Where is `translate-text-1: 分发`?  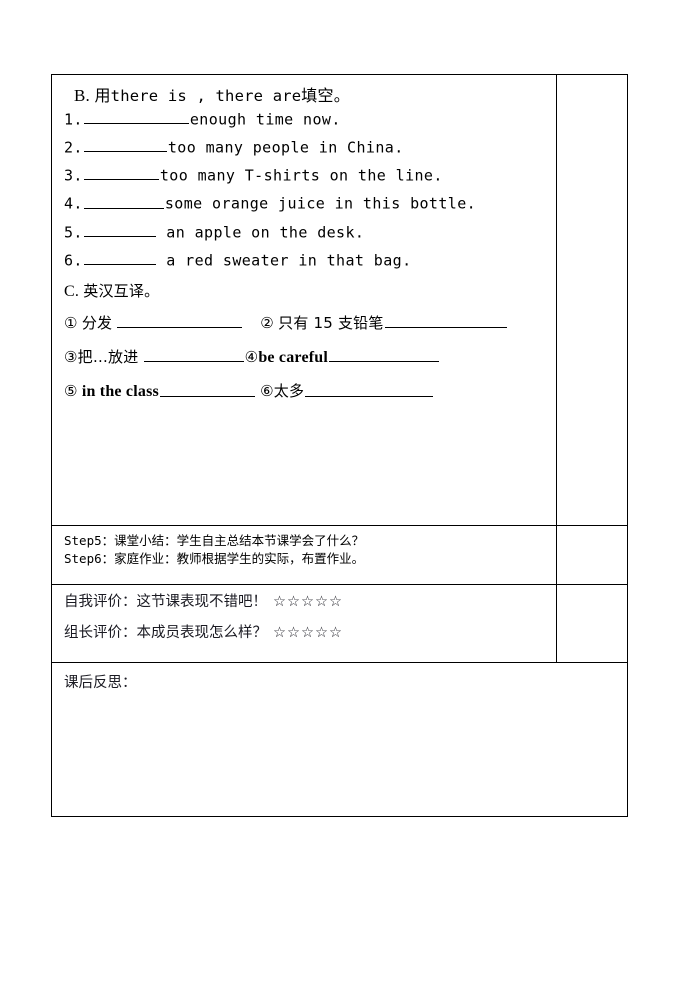 translate-text-1: 分发 is located at coordinates (97, 323).